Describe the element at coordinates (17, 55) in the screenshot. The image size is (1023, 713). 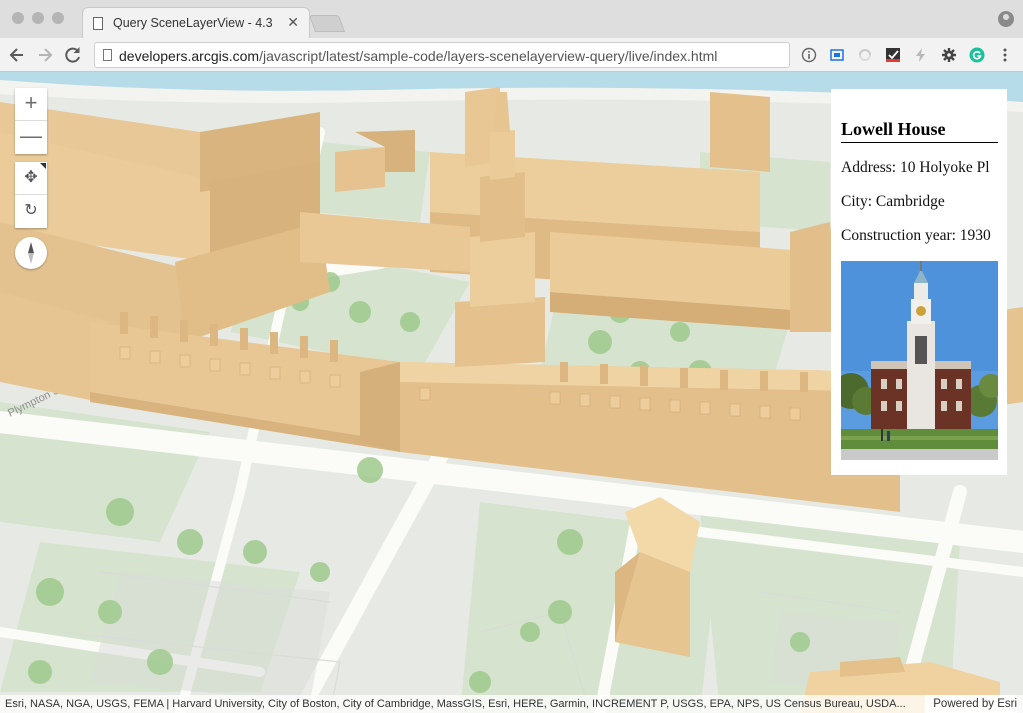
I see `back-icon` at that location.